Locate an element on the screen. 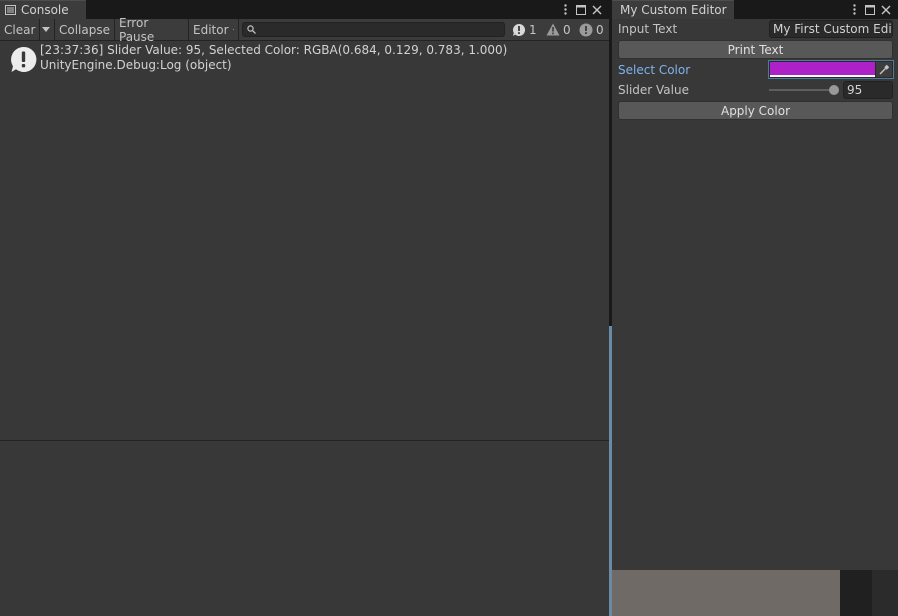  console-toolbar: Clear Collapse Error Pause Editor 1 0 0 is located at coordinates (304, 30).